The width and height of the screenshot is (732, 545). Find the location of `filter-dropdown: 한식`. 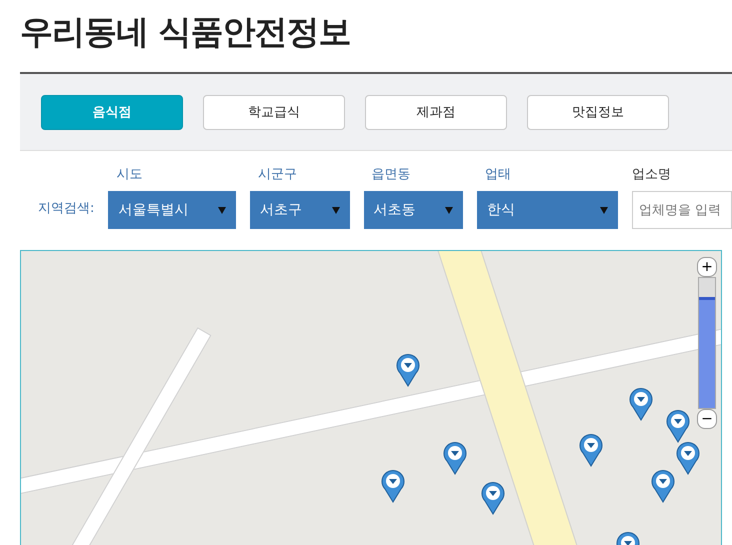

filter-dropdown: 한식 is located at coordinates (547, 210).